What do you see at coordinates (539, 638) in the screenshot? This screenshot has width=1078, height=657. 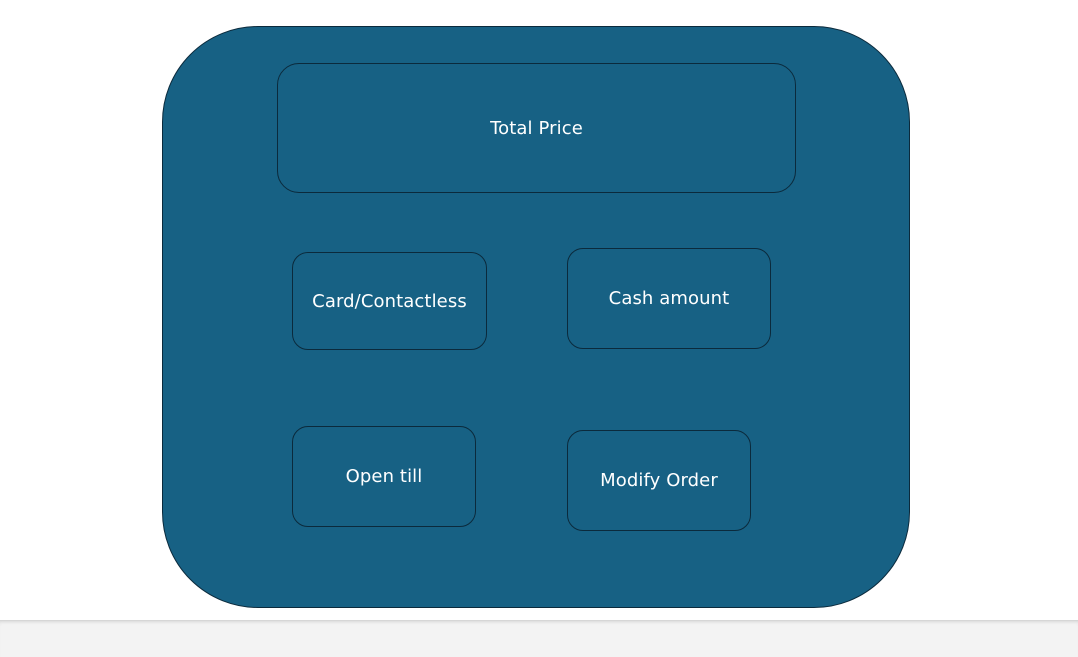 I see `bottom-strip` at bounding box center [539, 638].